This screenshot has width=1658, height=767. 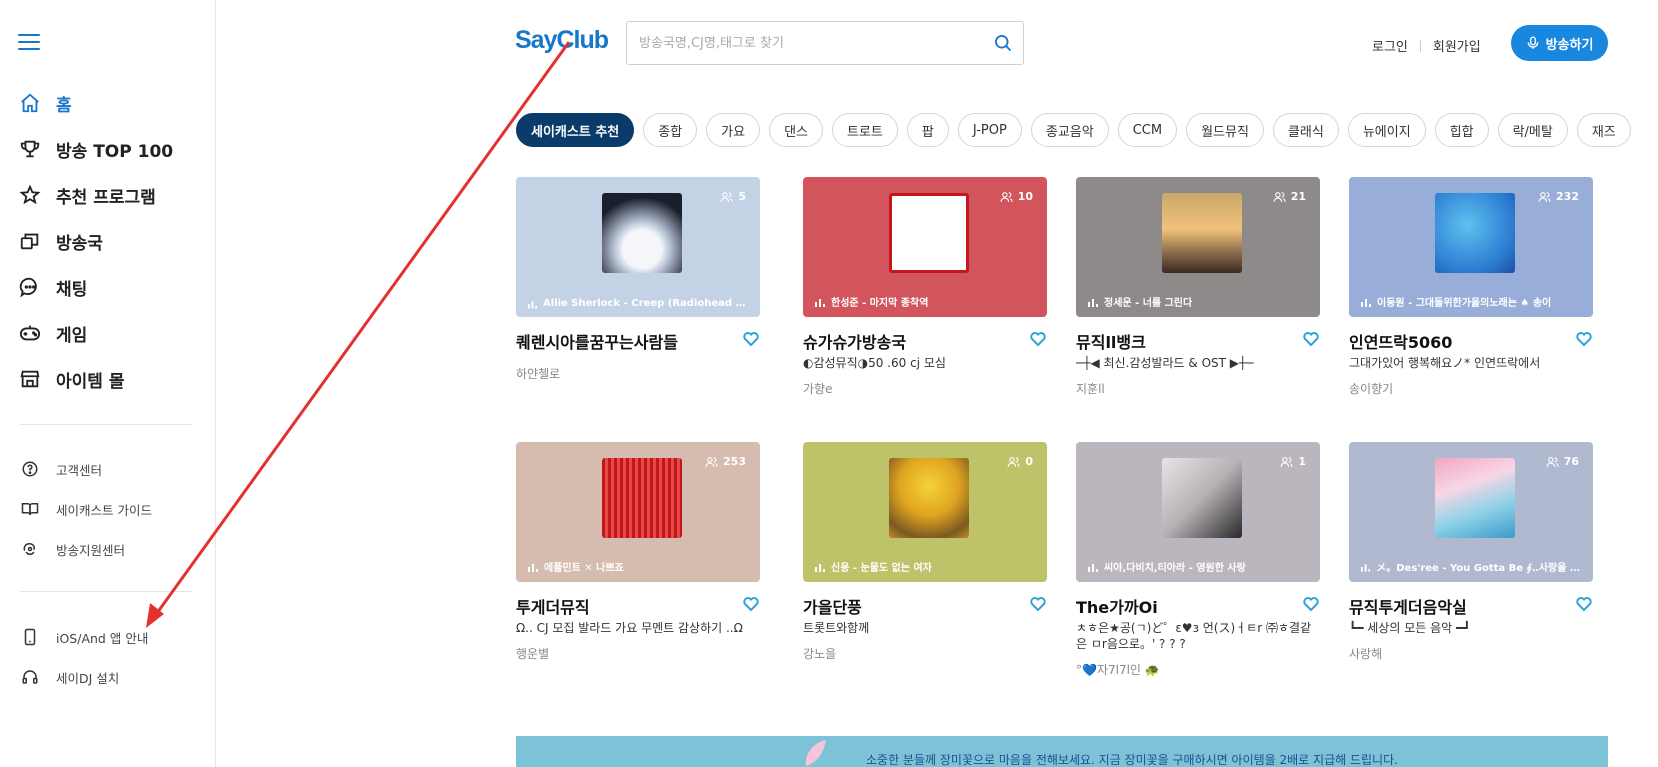 I want to click on broadcast-button-label: 방송하기, so click(x=1569, y=45).